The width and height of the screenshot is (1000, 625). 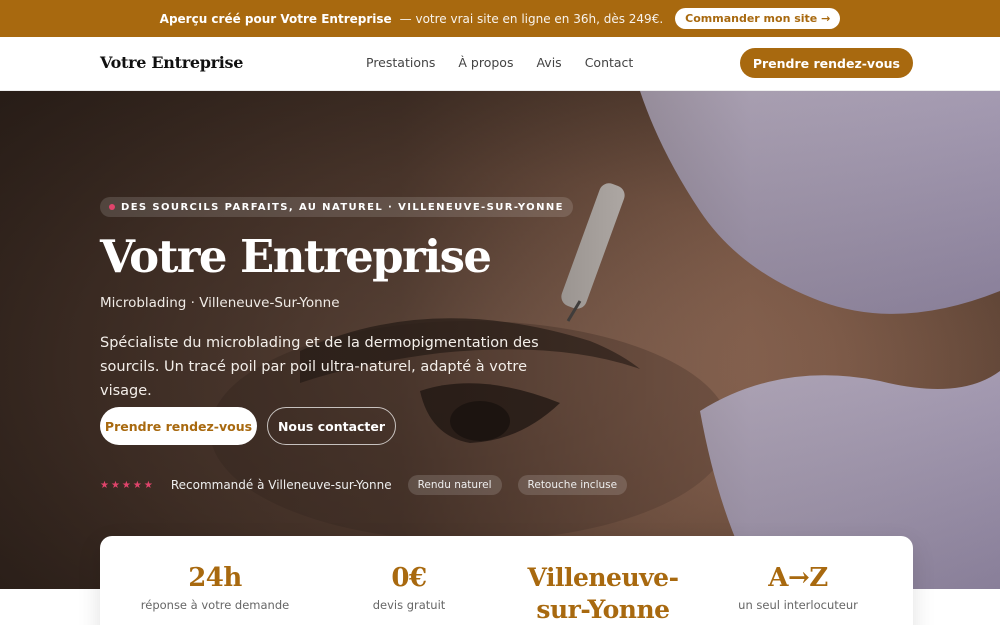 I want to click on stat-value: Villeneuve-sur-Yonne, so click(x=603, y=593).